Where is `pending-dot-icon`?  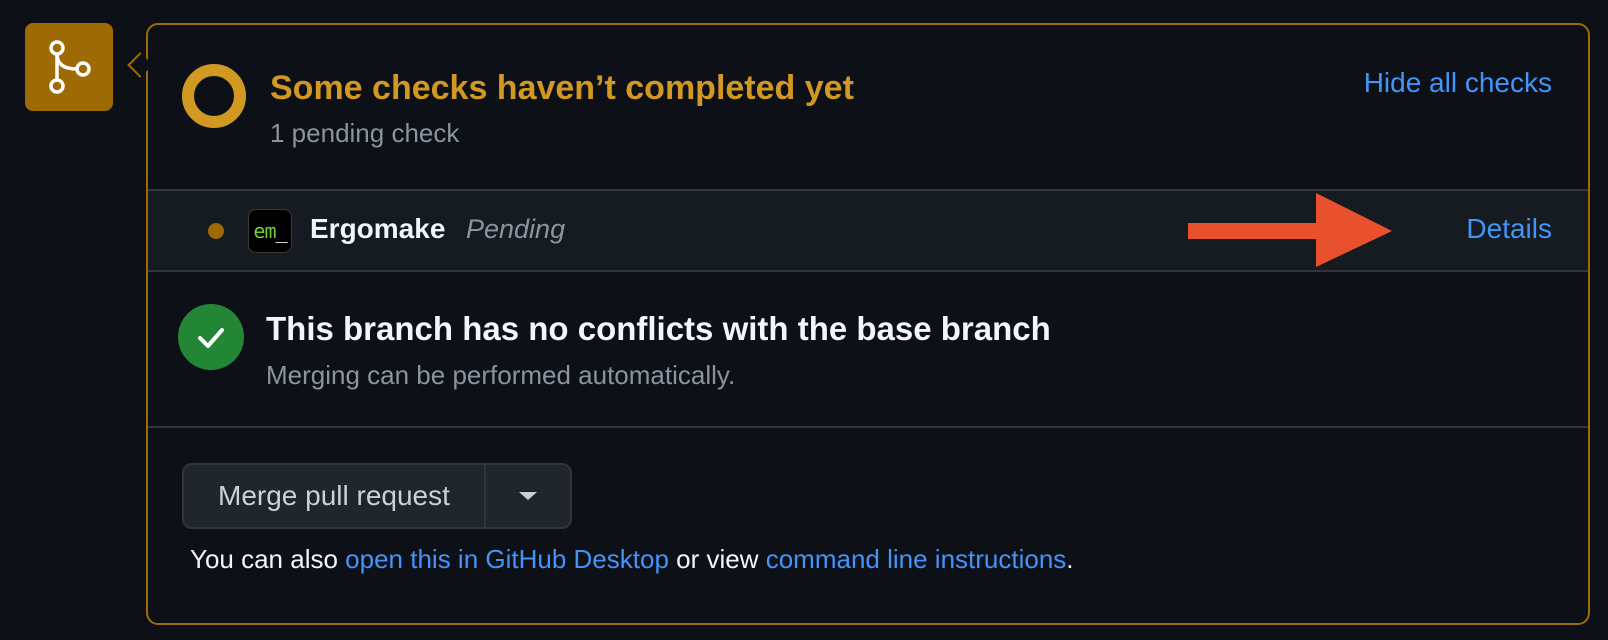 pending-dot-icon is located at coordinates (216, 231).